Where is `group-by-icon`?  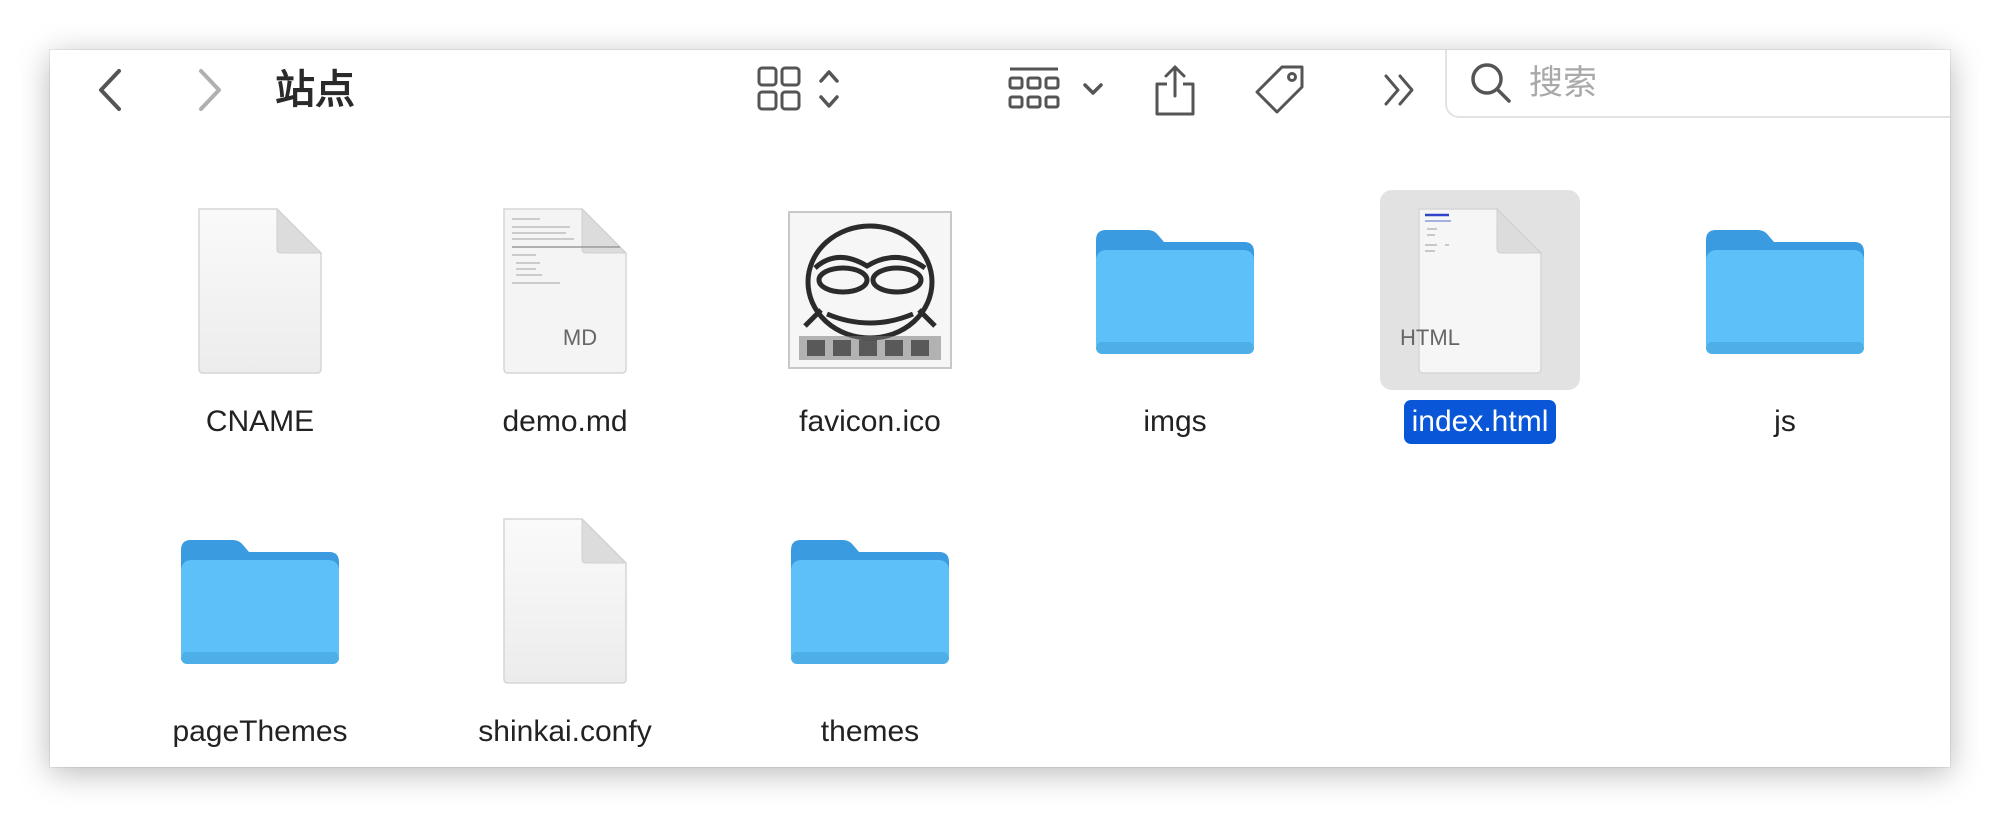 group-by-icon is located at coordinates (1055, 88).